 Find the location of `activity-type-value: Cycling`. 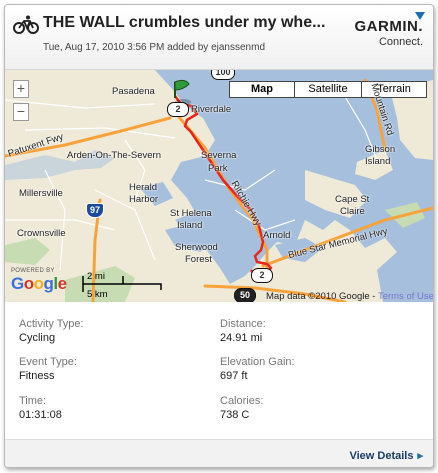

activity-type-value: Cycling is located at coordinates (37, 338).